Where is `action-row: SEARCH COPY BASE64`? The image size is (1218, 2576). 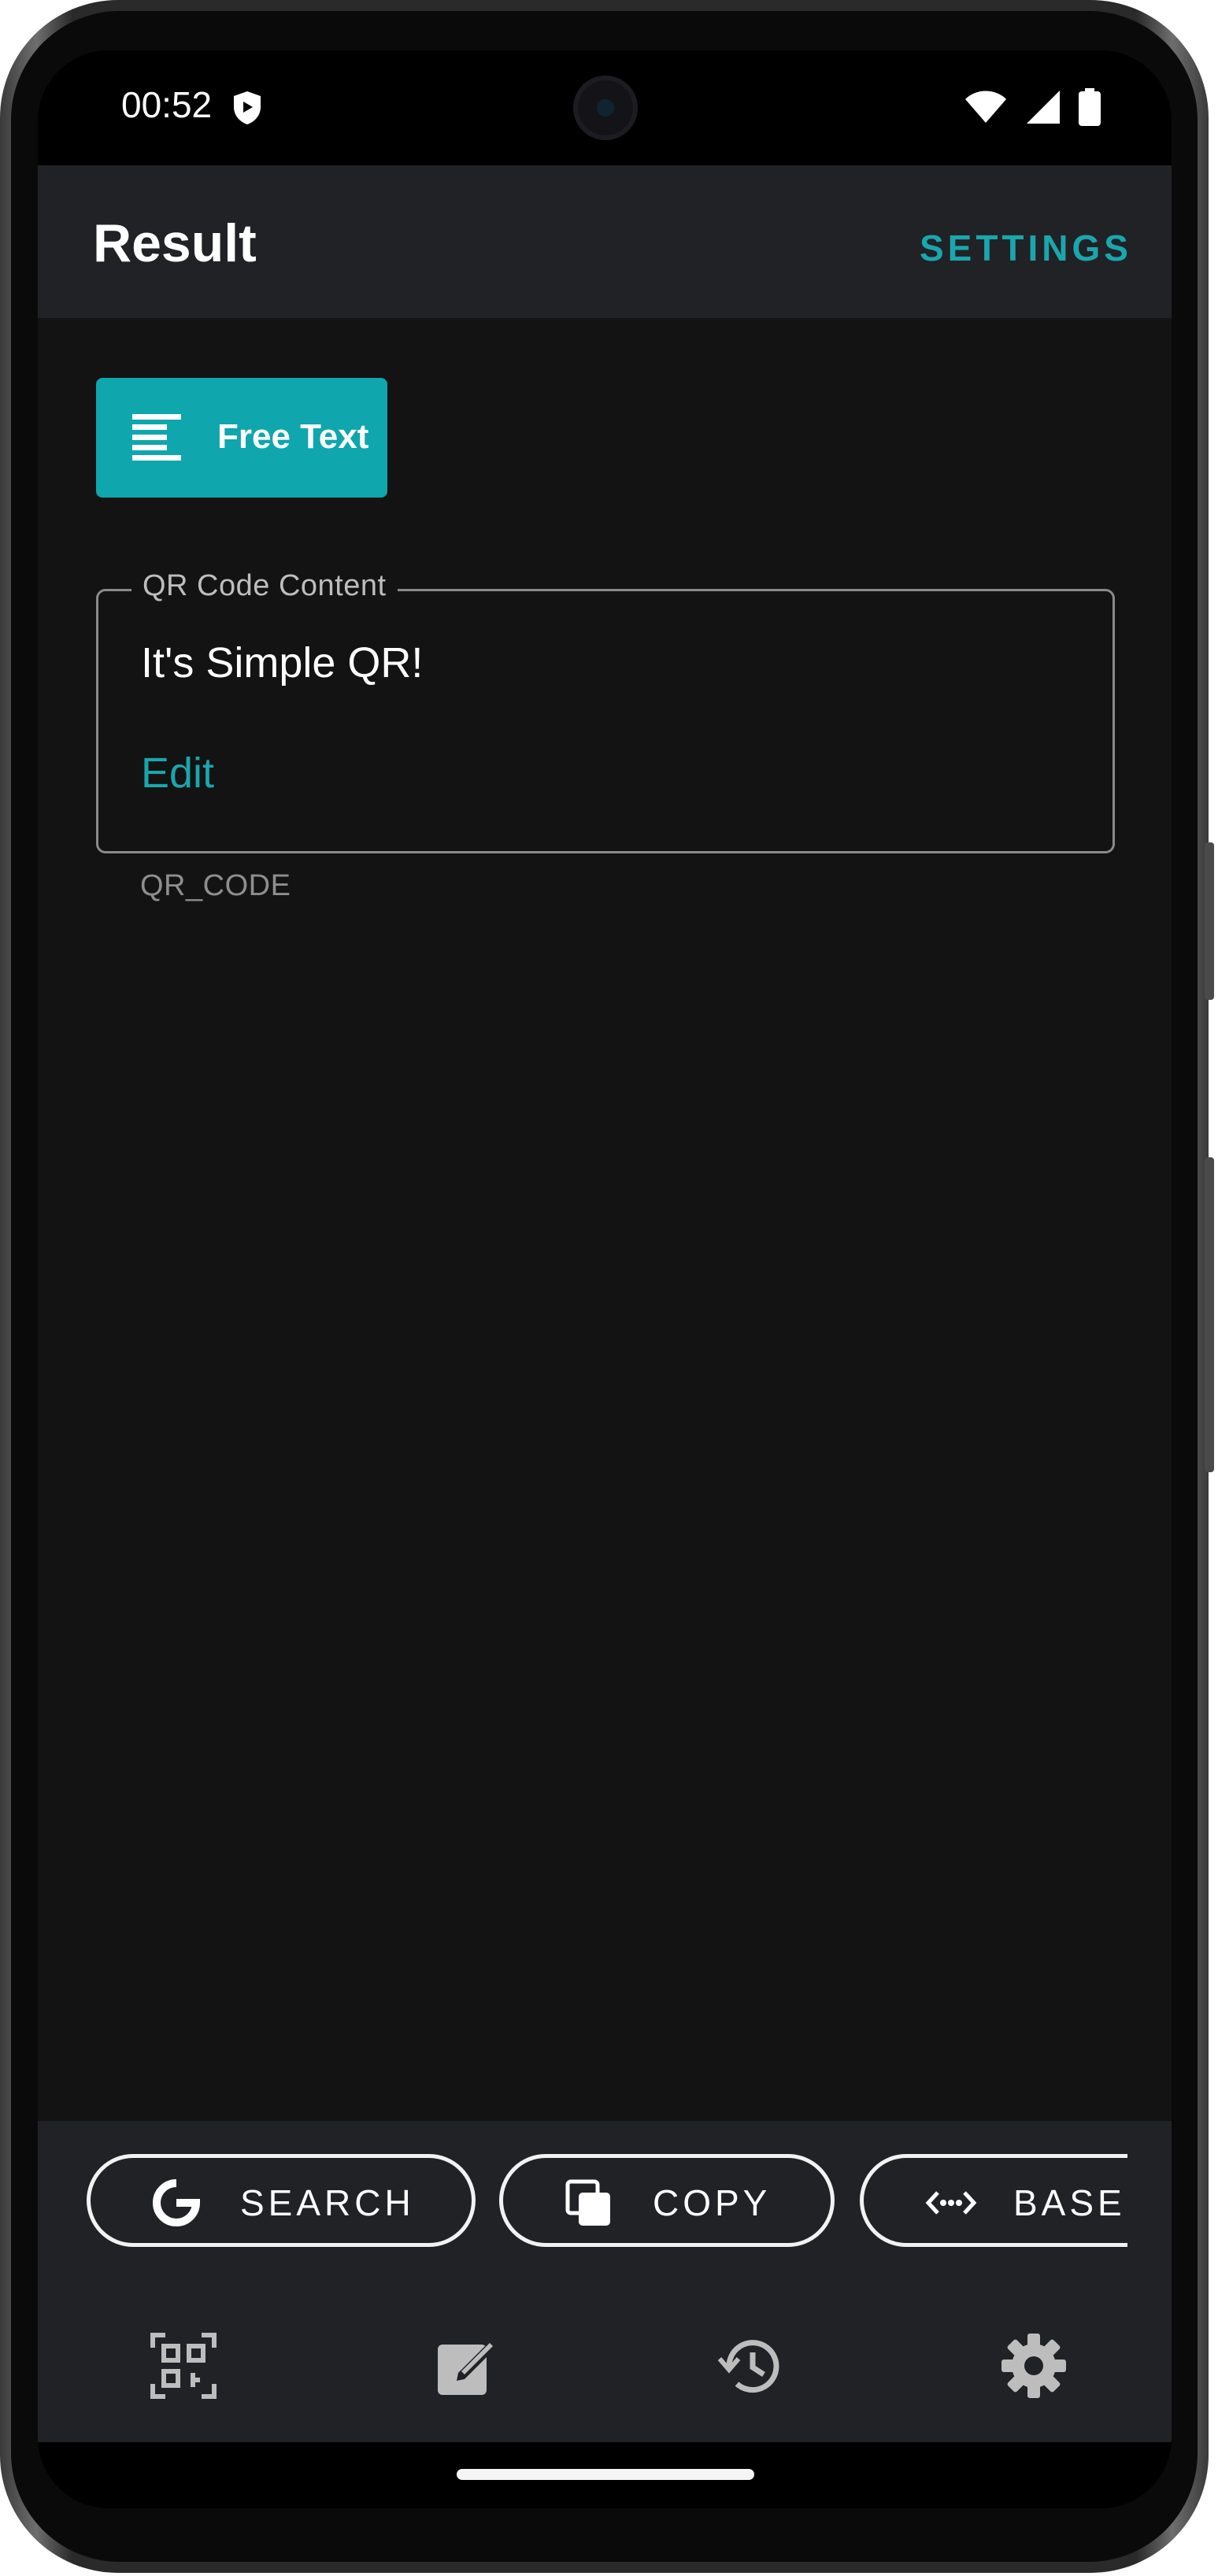 action-row: SEARCH COPY BASE64 is located at coordinates (605, 2204).